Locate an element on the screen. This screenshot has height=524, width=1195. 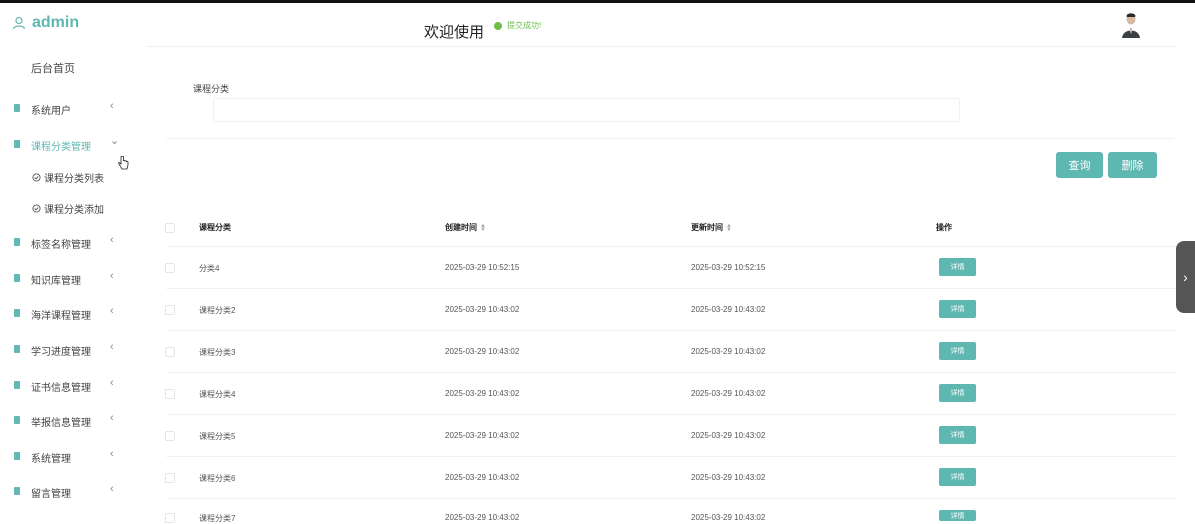
sidebar-item-label: 知识库管理 is located at coordinates (56, 281).